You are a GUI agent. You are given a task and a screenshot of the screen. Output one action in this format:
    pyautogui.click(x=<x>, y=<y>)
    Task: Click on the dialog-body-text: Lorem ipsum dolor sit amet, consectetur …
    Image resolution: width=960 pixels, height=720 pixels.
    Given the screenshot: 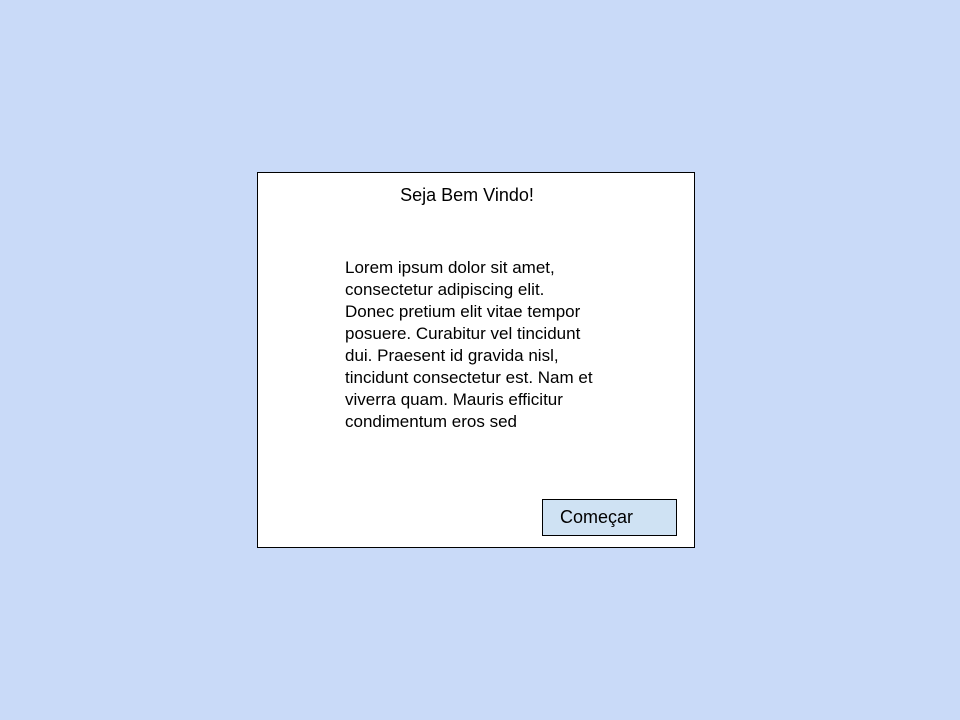 What is the action you would take?
    pyautogui.click(x=469, y=344)
    